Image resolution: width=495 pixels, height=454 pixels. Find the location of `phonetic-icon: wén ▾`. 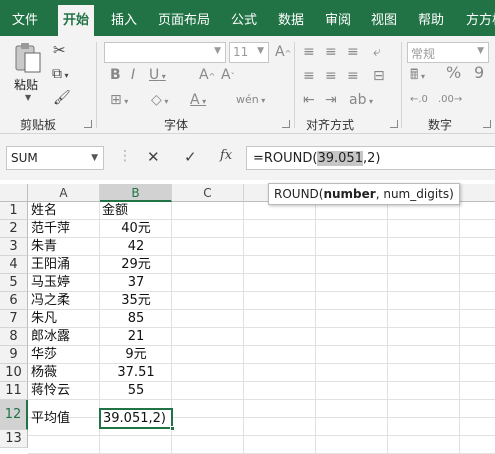

phonetic-icon: wén ▾ is located at coordinates (250, 100).